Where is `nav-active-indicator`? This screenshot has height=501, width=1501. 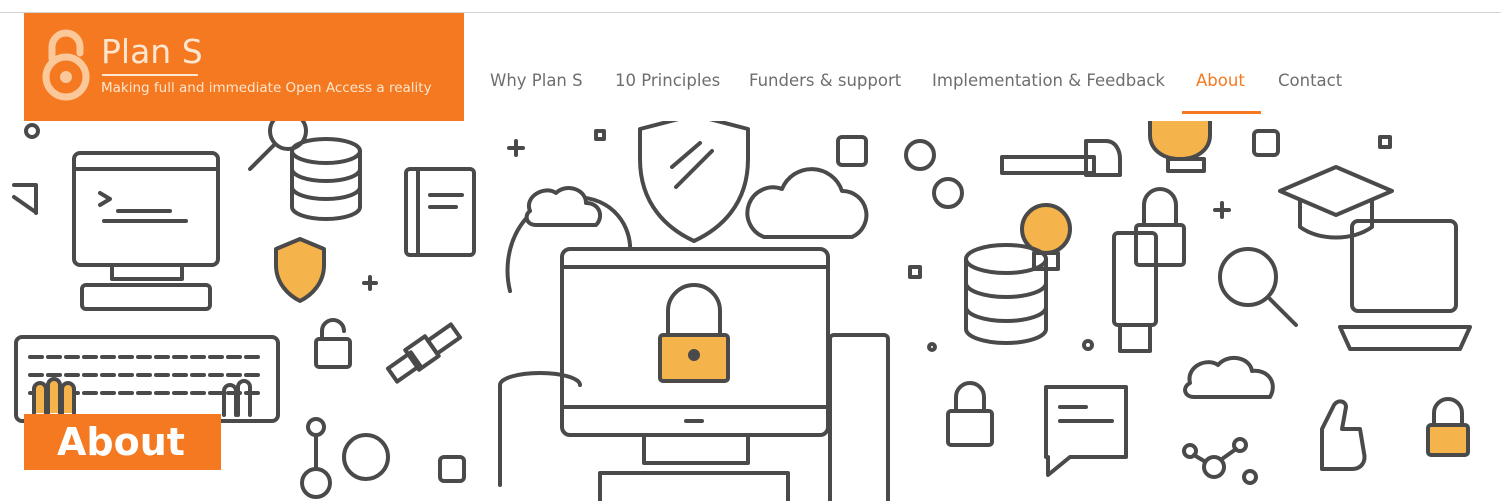 nav-active-indicator is located at coordinates (1221, 112).